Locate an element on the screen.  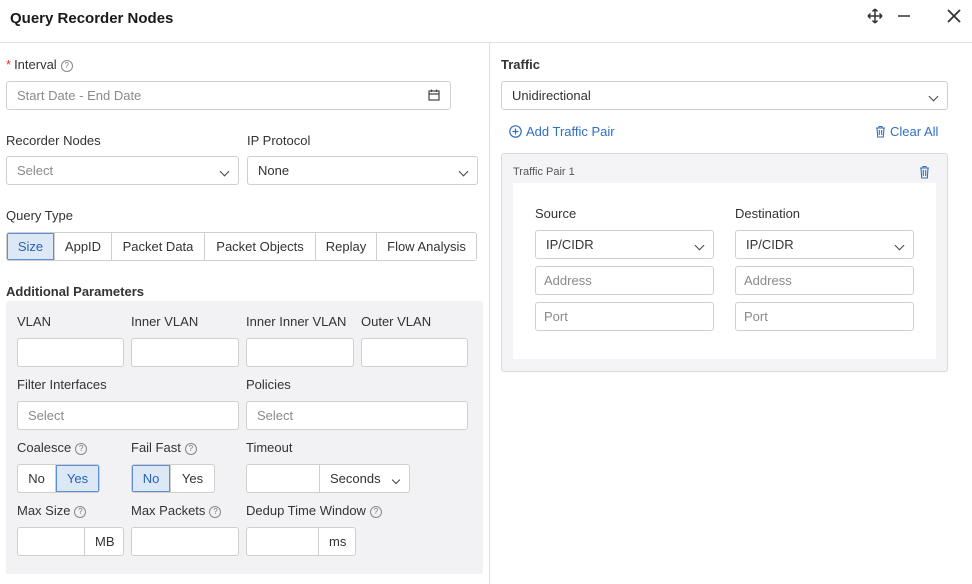
coalesce-no: No is located at coordinates (37, 478).